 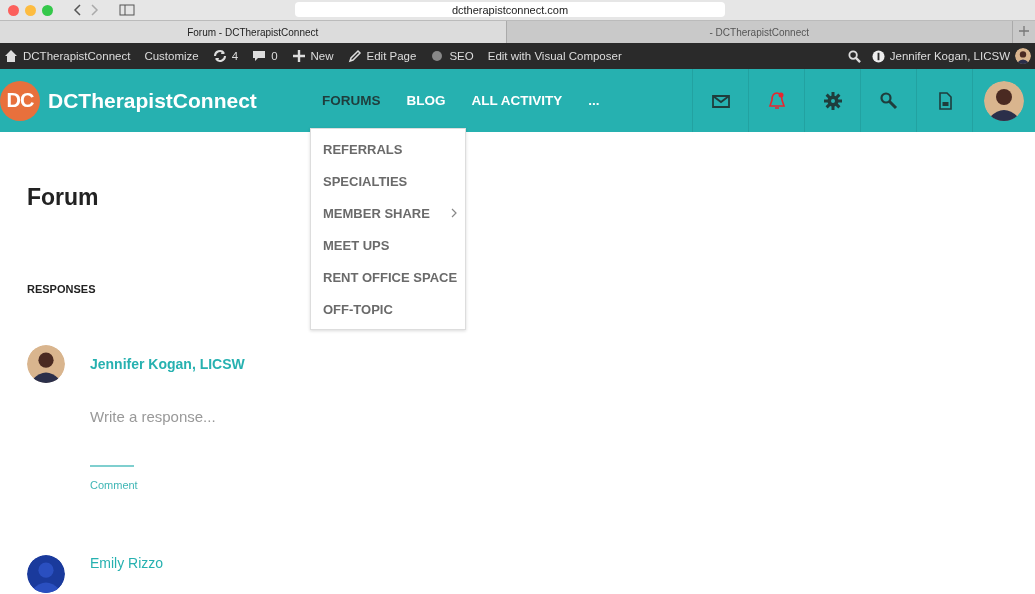 What do you see at coordinates (388, 213) in the screenshot?
I see `menu-item: MEMBER SHARE` at bounding box center [388, 213].